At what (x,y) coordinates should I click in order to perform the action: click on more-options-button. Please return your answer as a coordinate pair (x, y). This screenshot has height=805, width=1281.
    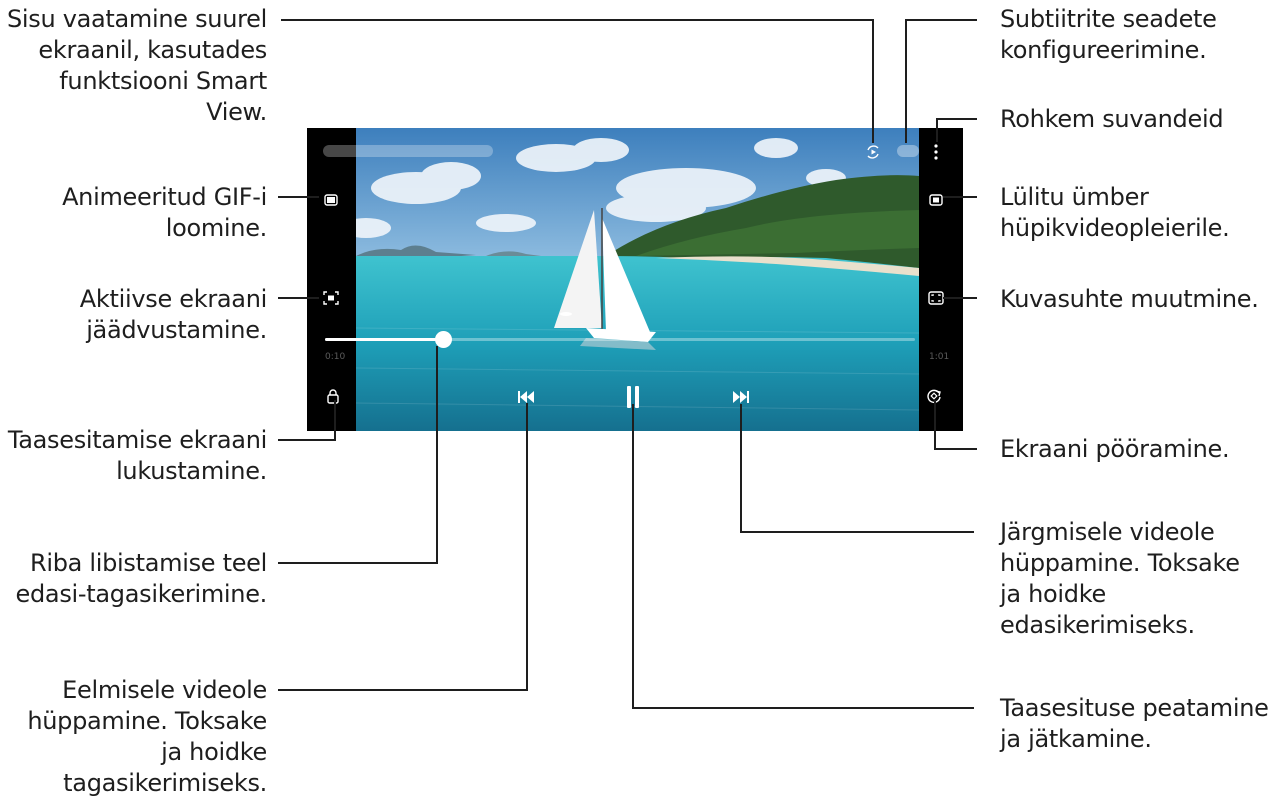
    Looking at the image, I should click on (936, 152).